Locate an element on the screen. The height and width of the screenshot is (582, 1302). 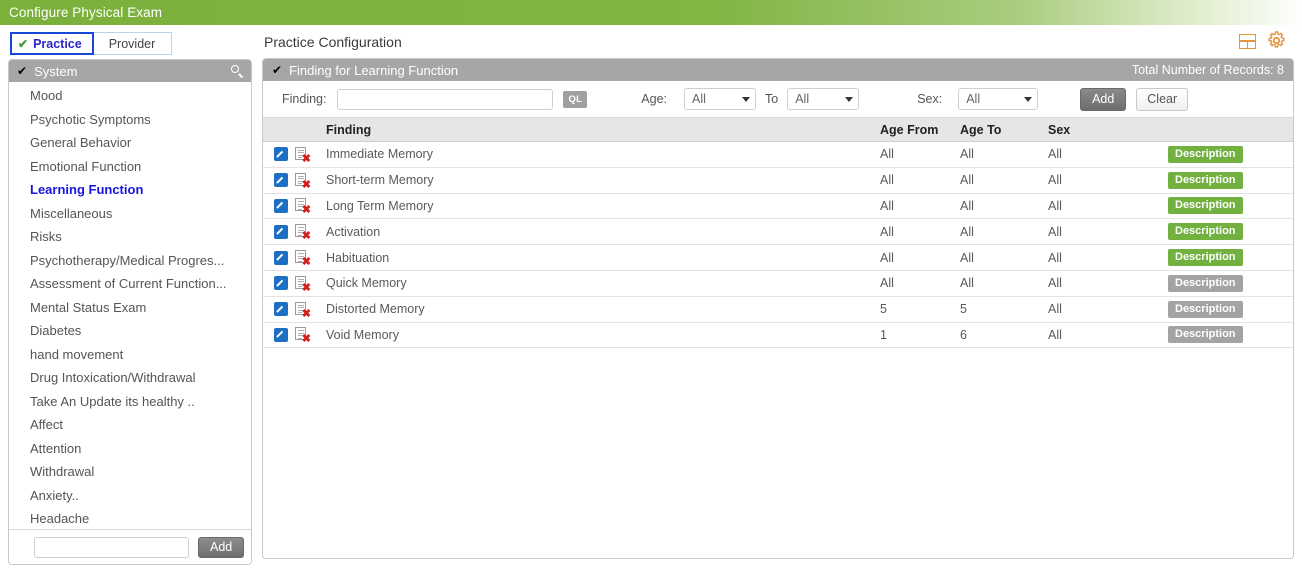
system-add-bar: Add is located at coordinates (130, 546).